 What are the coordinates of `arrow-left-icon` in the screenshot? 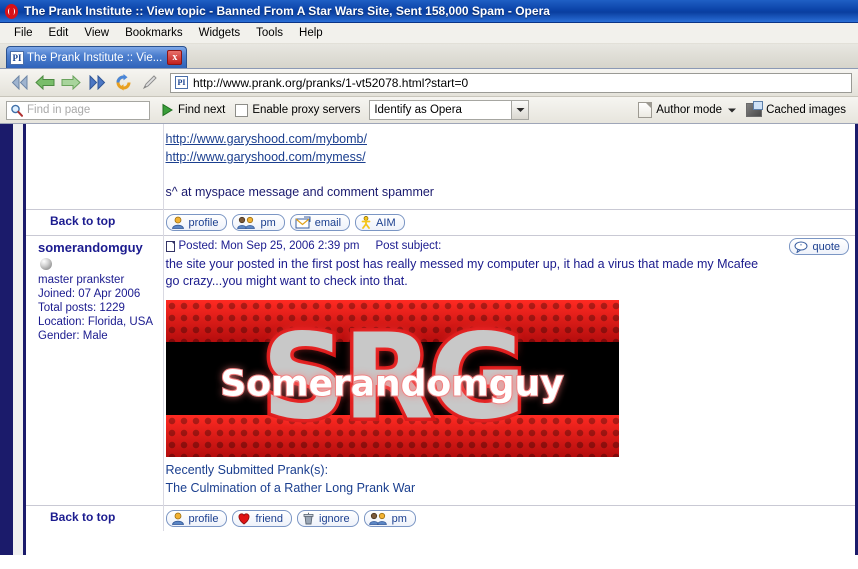 It's located at (45, 82).